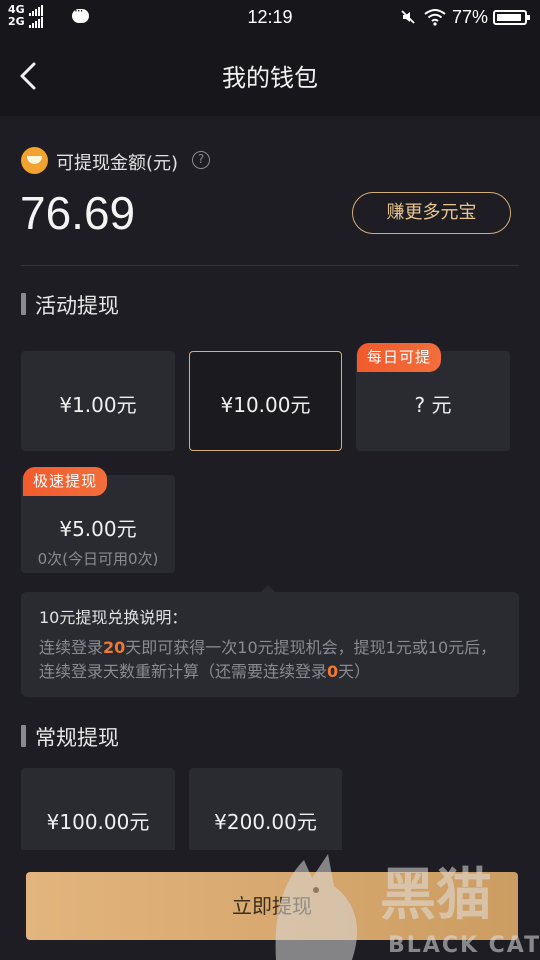  Describe the element at coordinates (470, 17) in the screenshot. I see `battery-percent: 77%` at that location.